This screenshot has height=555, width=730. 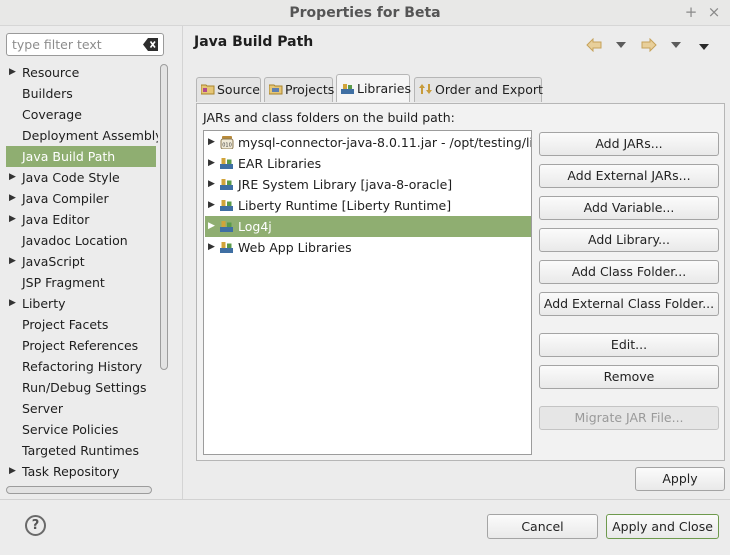 I want to click on tree-item: ▶ Java Editor, so click(x=81, y=219).